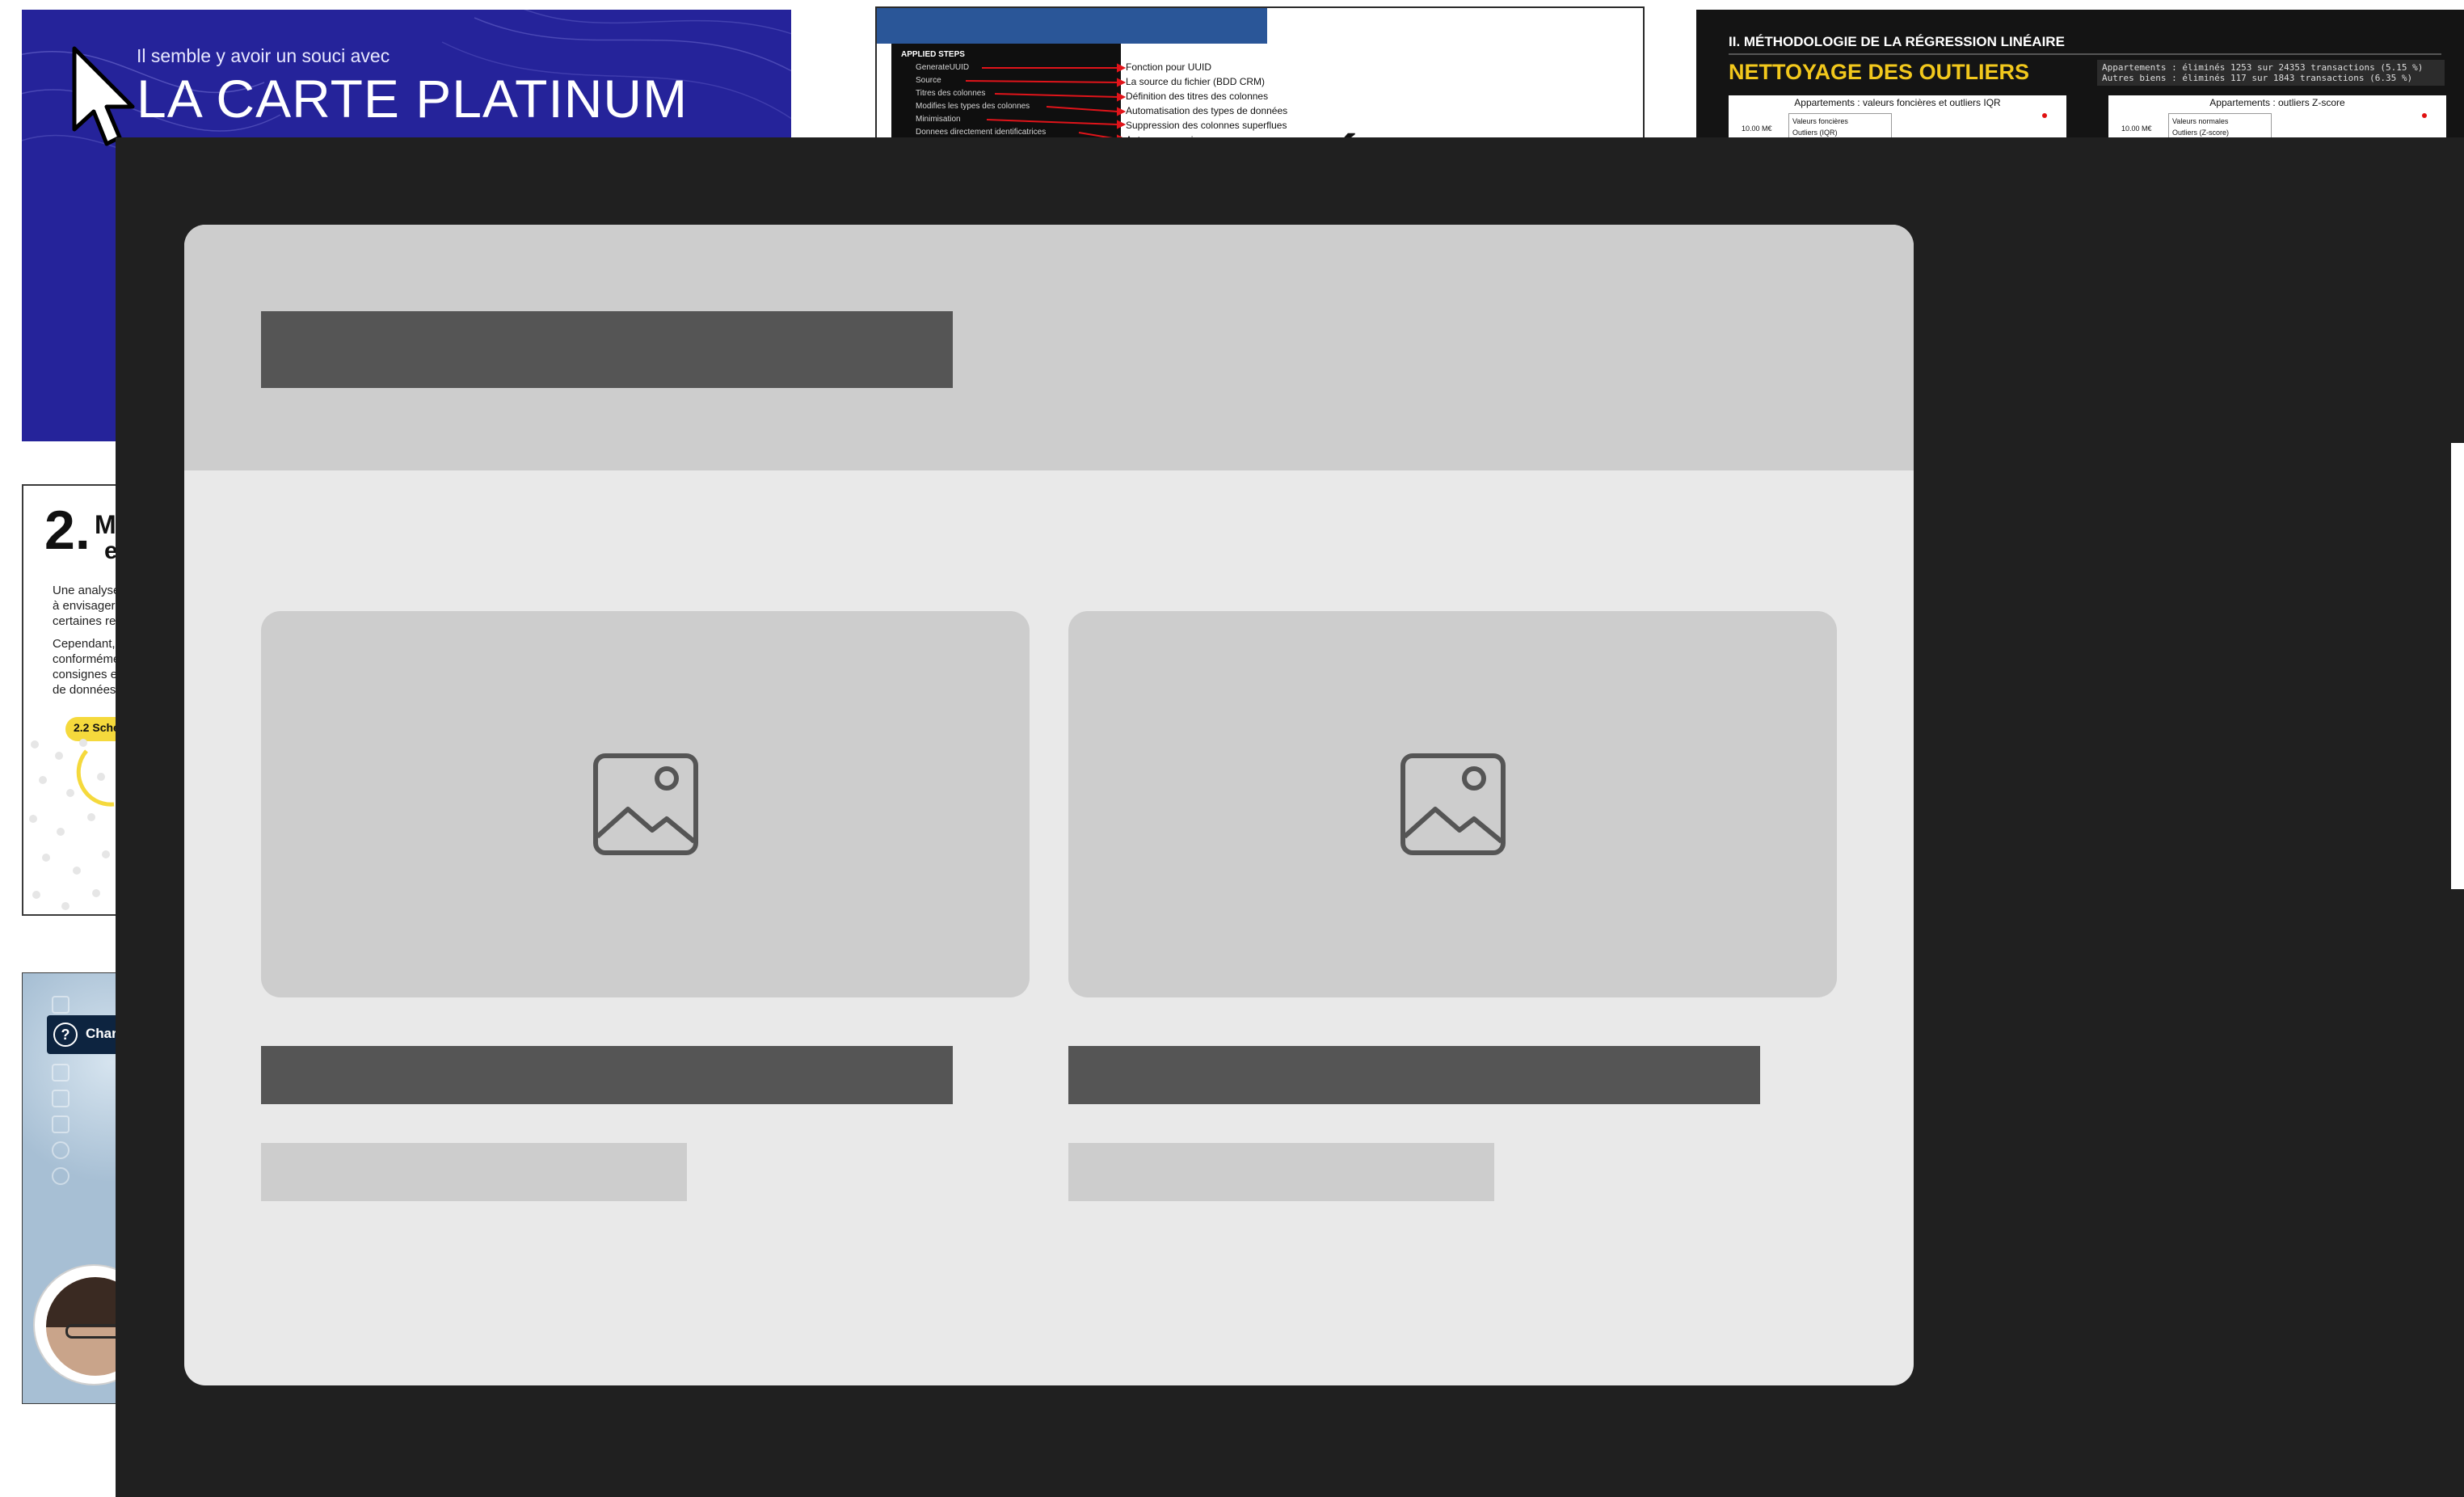  What do you see at coordinates (2200, 121) in the screenshot?
I see `legend-entry: Valeurs normales` at bounding box center [2200, 121].